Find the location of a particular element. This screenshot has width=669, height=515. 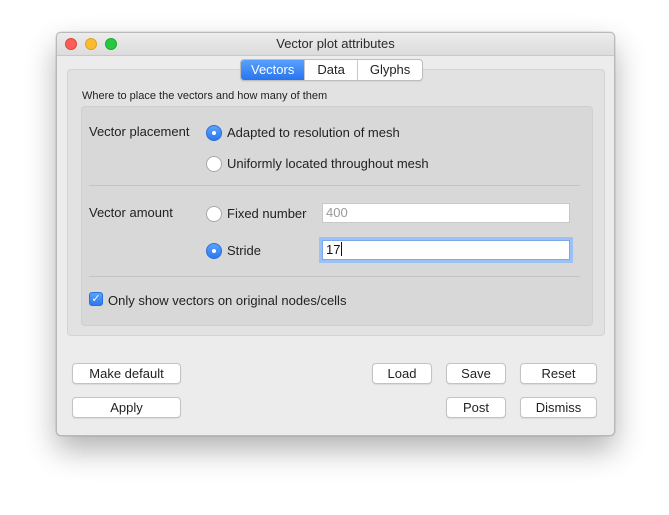

section-divider is located at coordinates (334, 185).